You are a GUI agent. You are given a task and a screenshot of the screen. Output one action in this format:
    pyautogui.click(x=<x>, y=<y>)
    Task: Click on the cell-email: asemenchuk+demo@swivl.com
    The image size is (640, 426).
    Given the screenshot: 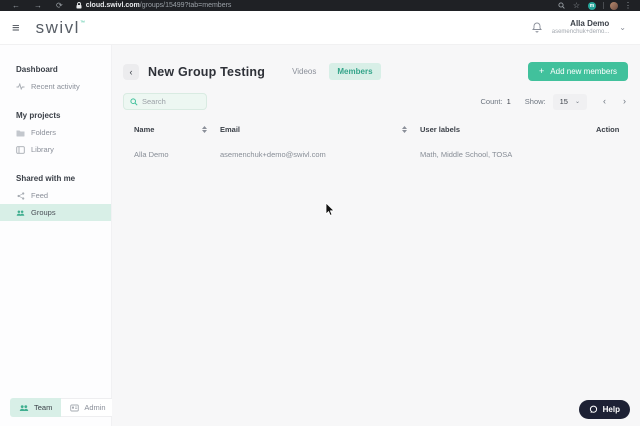 What is the action you would take?
    pyautogui.click(x=273, y=154)
    